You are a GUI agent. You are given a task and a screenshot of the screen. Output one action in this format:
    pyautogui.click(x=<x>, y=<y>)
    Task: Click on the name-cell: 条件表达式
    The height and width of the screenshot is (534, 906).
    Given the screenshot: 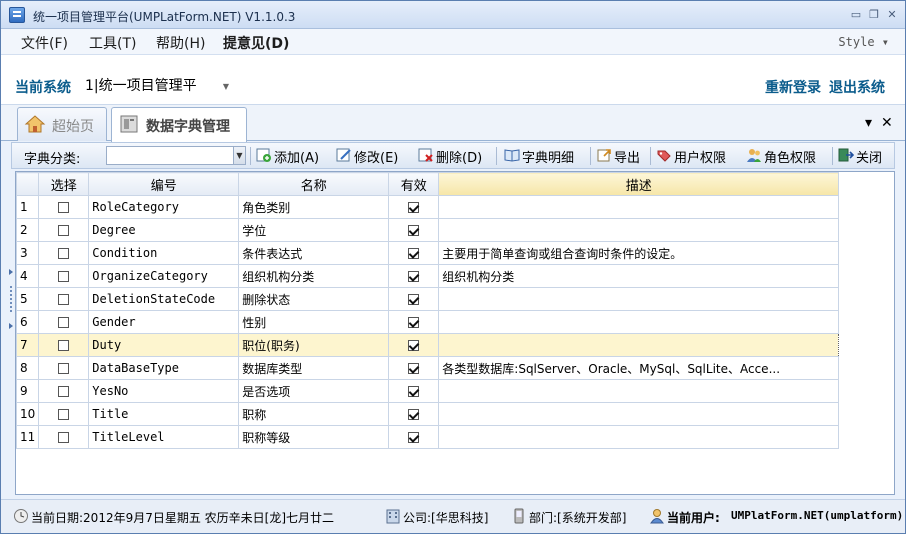 What is the action you would take?
    pyautogui.click(x=314, y=253)
    